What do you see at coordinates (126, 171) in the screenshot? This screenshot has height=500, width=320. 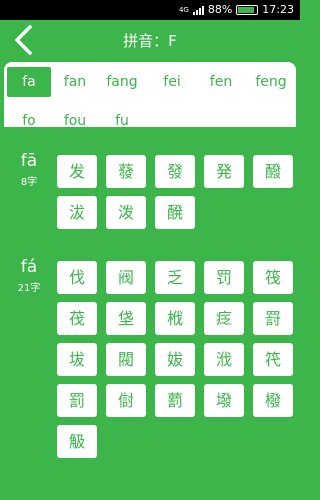 I see `char-button: 蕟` at bounding box center [126, 171].